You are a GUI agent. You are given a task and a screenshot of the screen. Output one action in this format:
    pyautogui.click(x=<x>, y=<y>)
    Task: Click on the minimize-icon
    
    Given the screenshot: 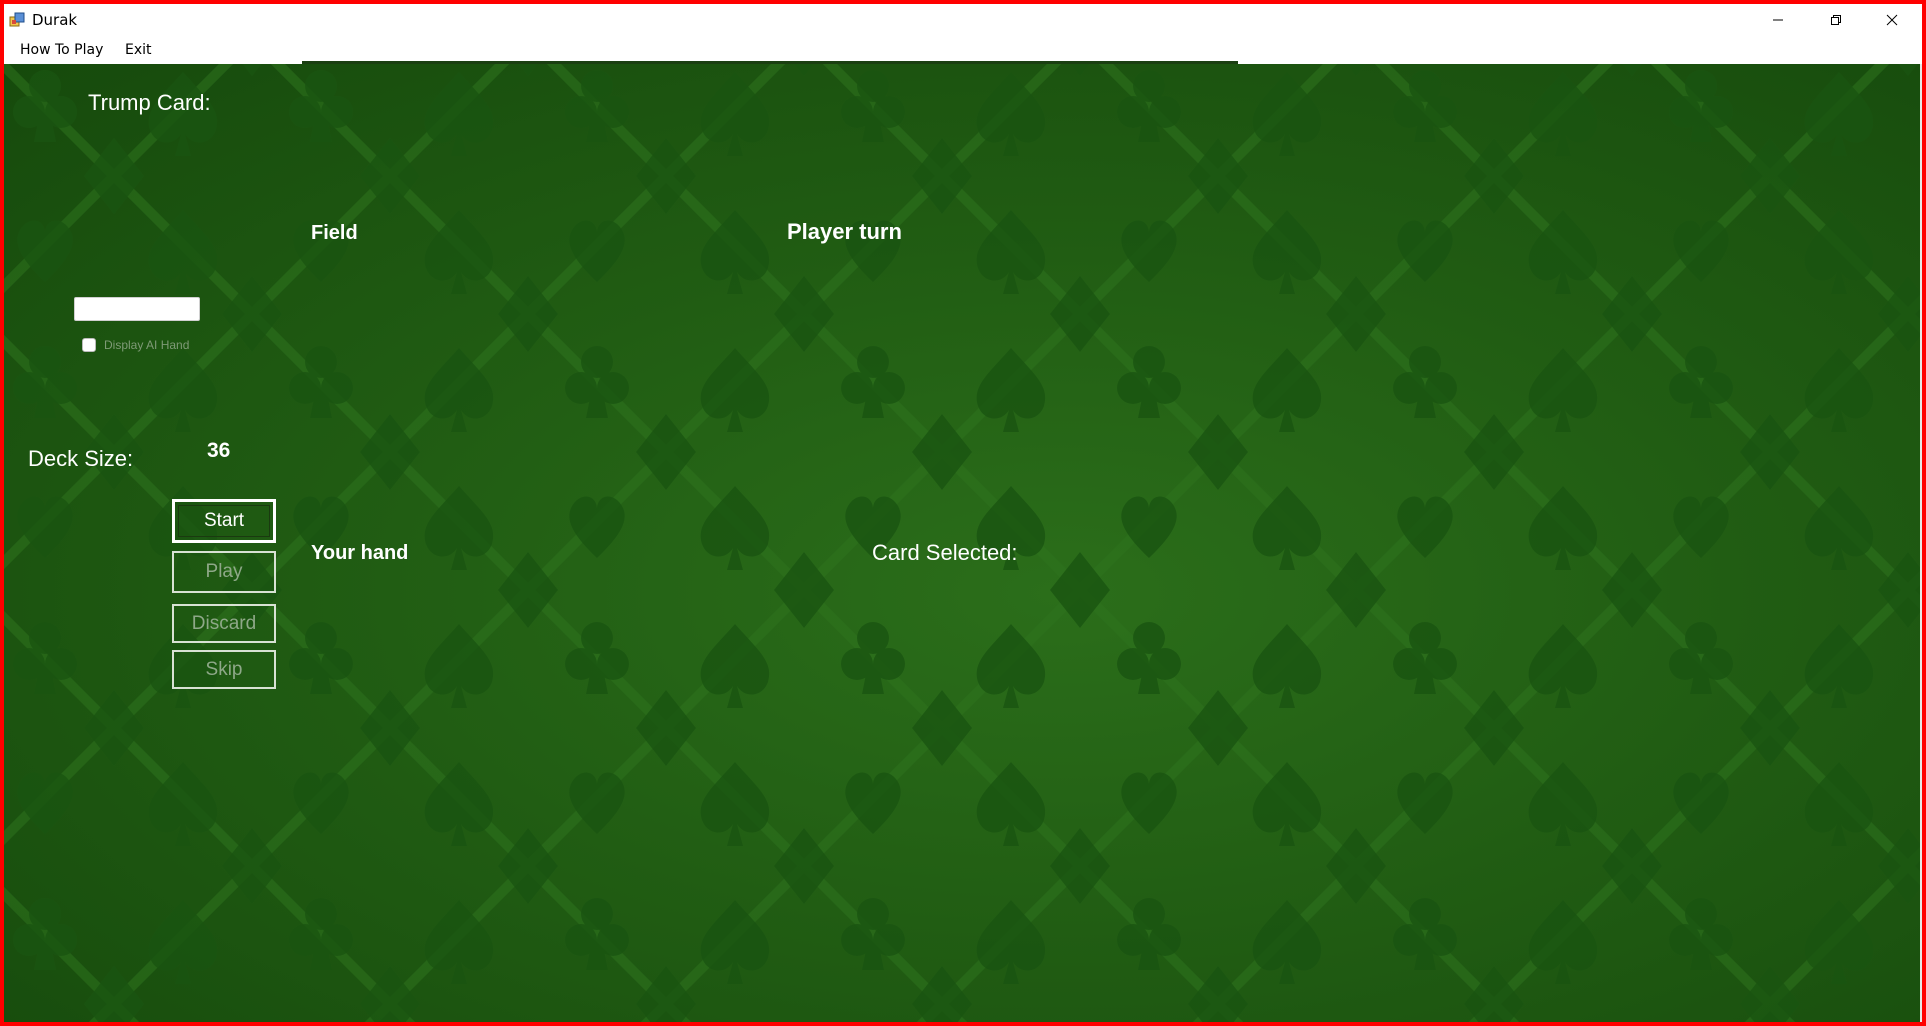 What is the action you would take?
    pyautogui.click(x=1778, y=20)
    